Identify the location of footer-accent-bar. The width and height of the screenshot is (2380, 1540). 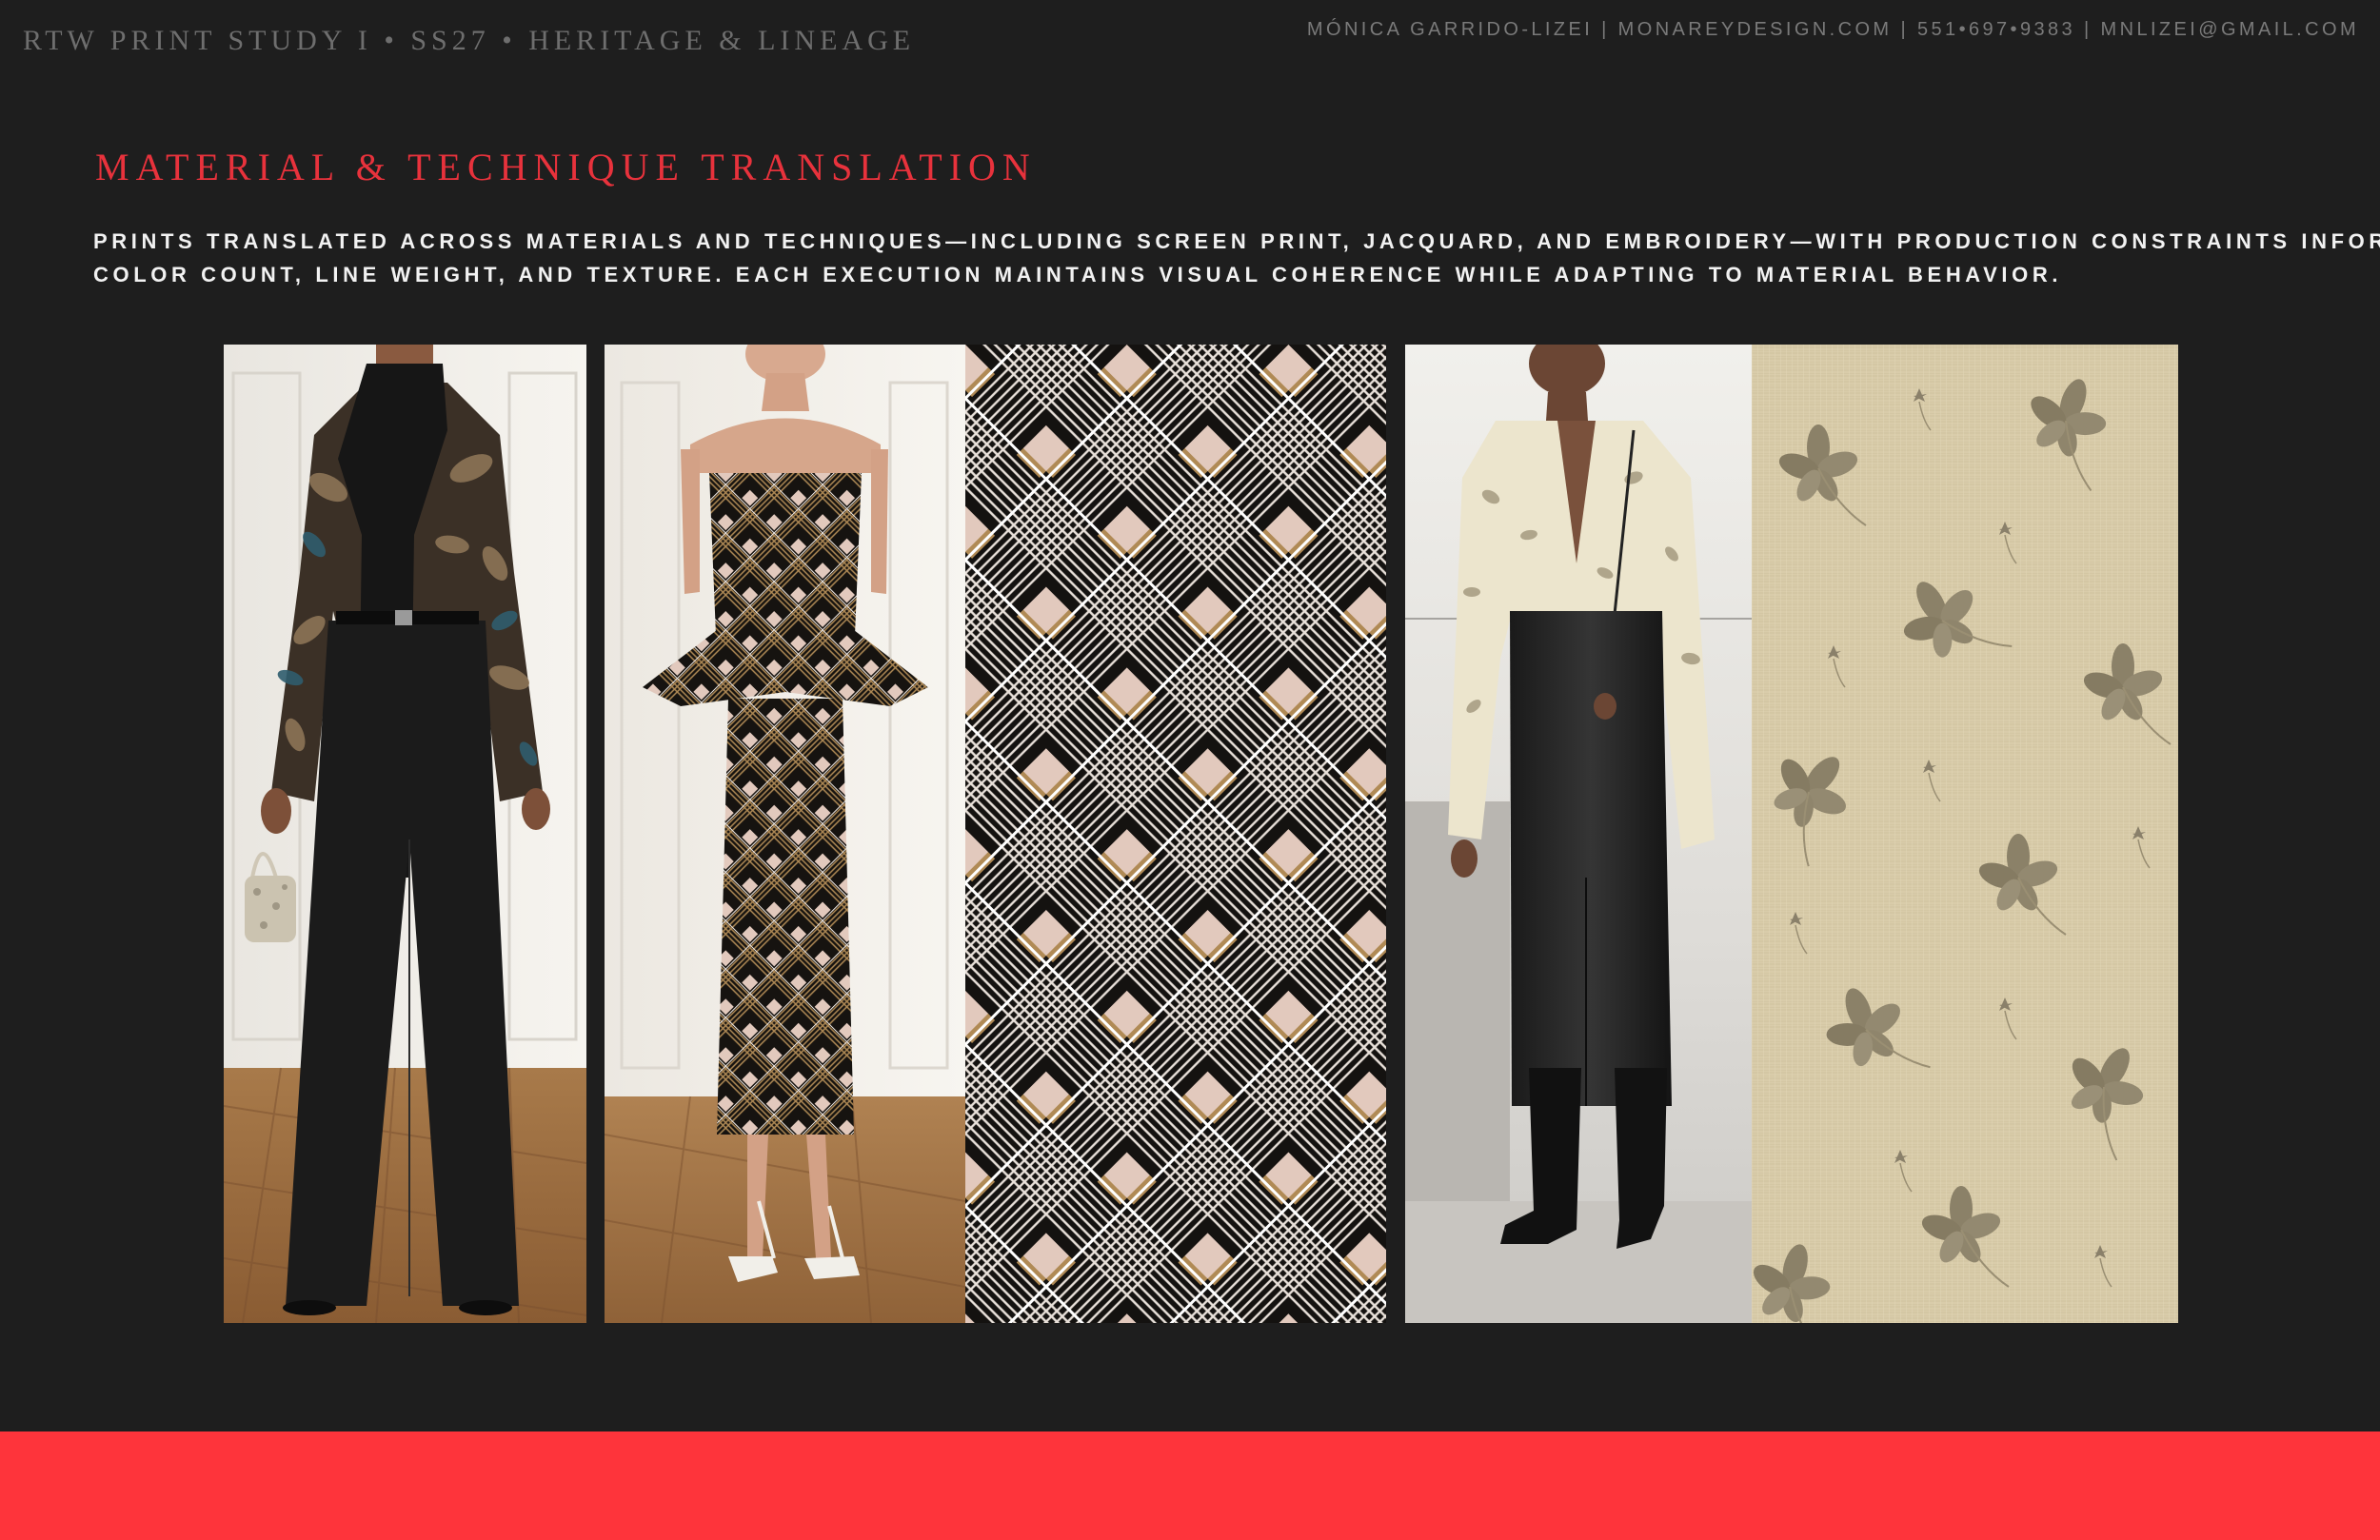
(1190, 1485).